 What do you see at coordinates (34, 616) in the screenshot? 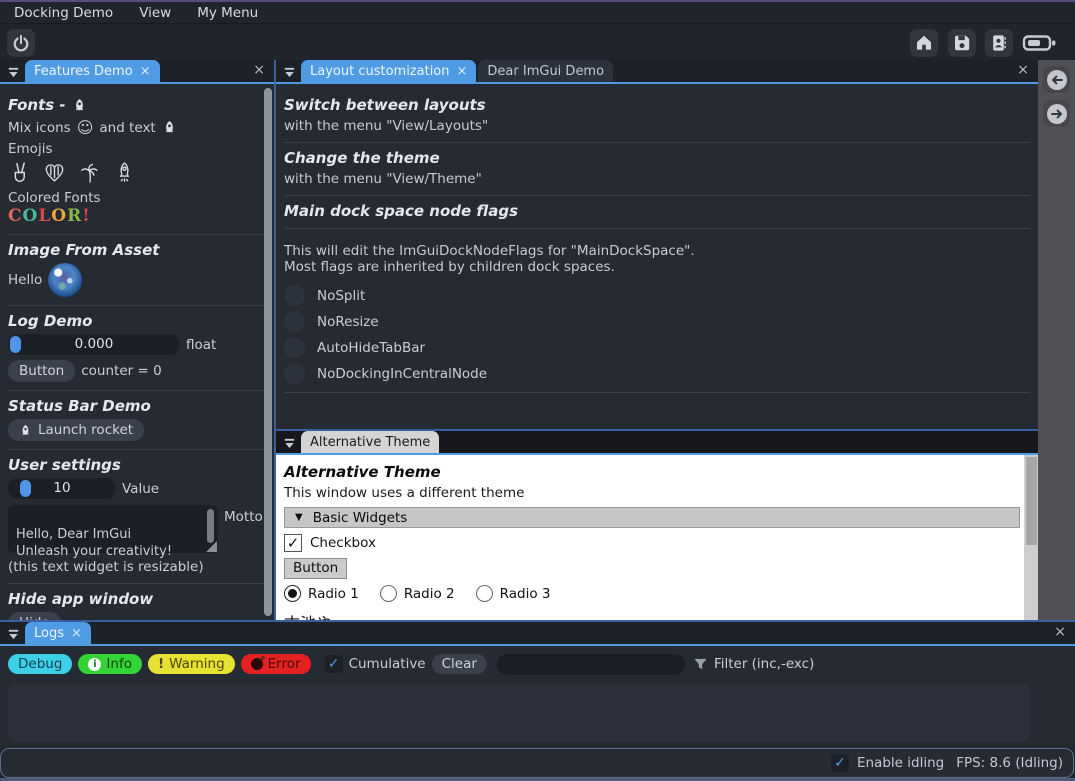
I see `hide-button: Hide` at bounding box center [34, 616].